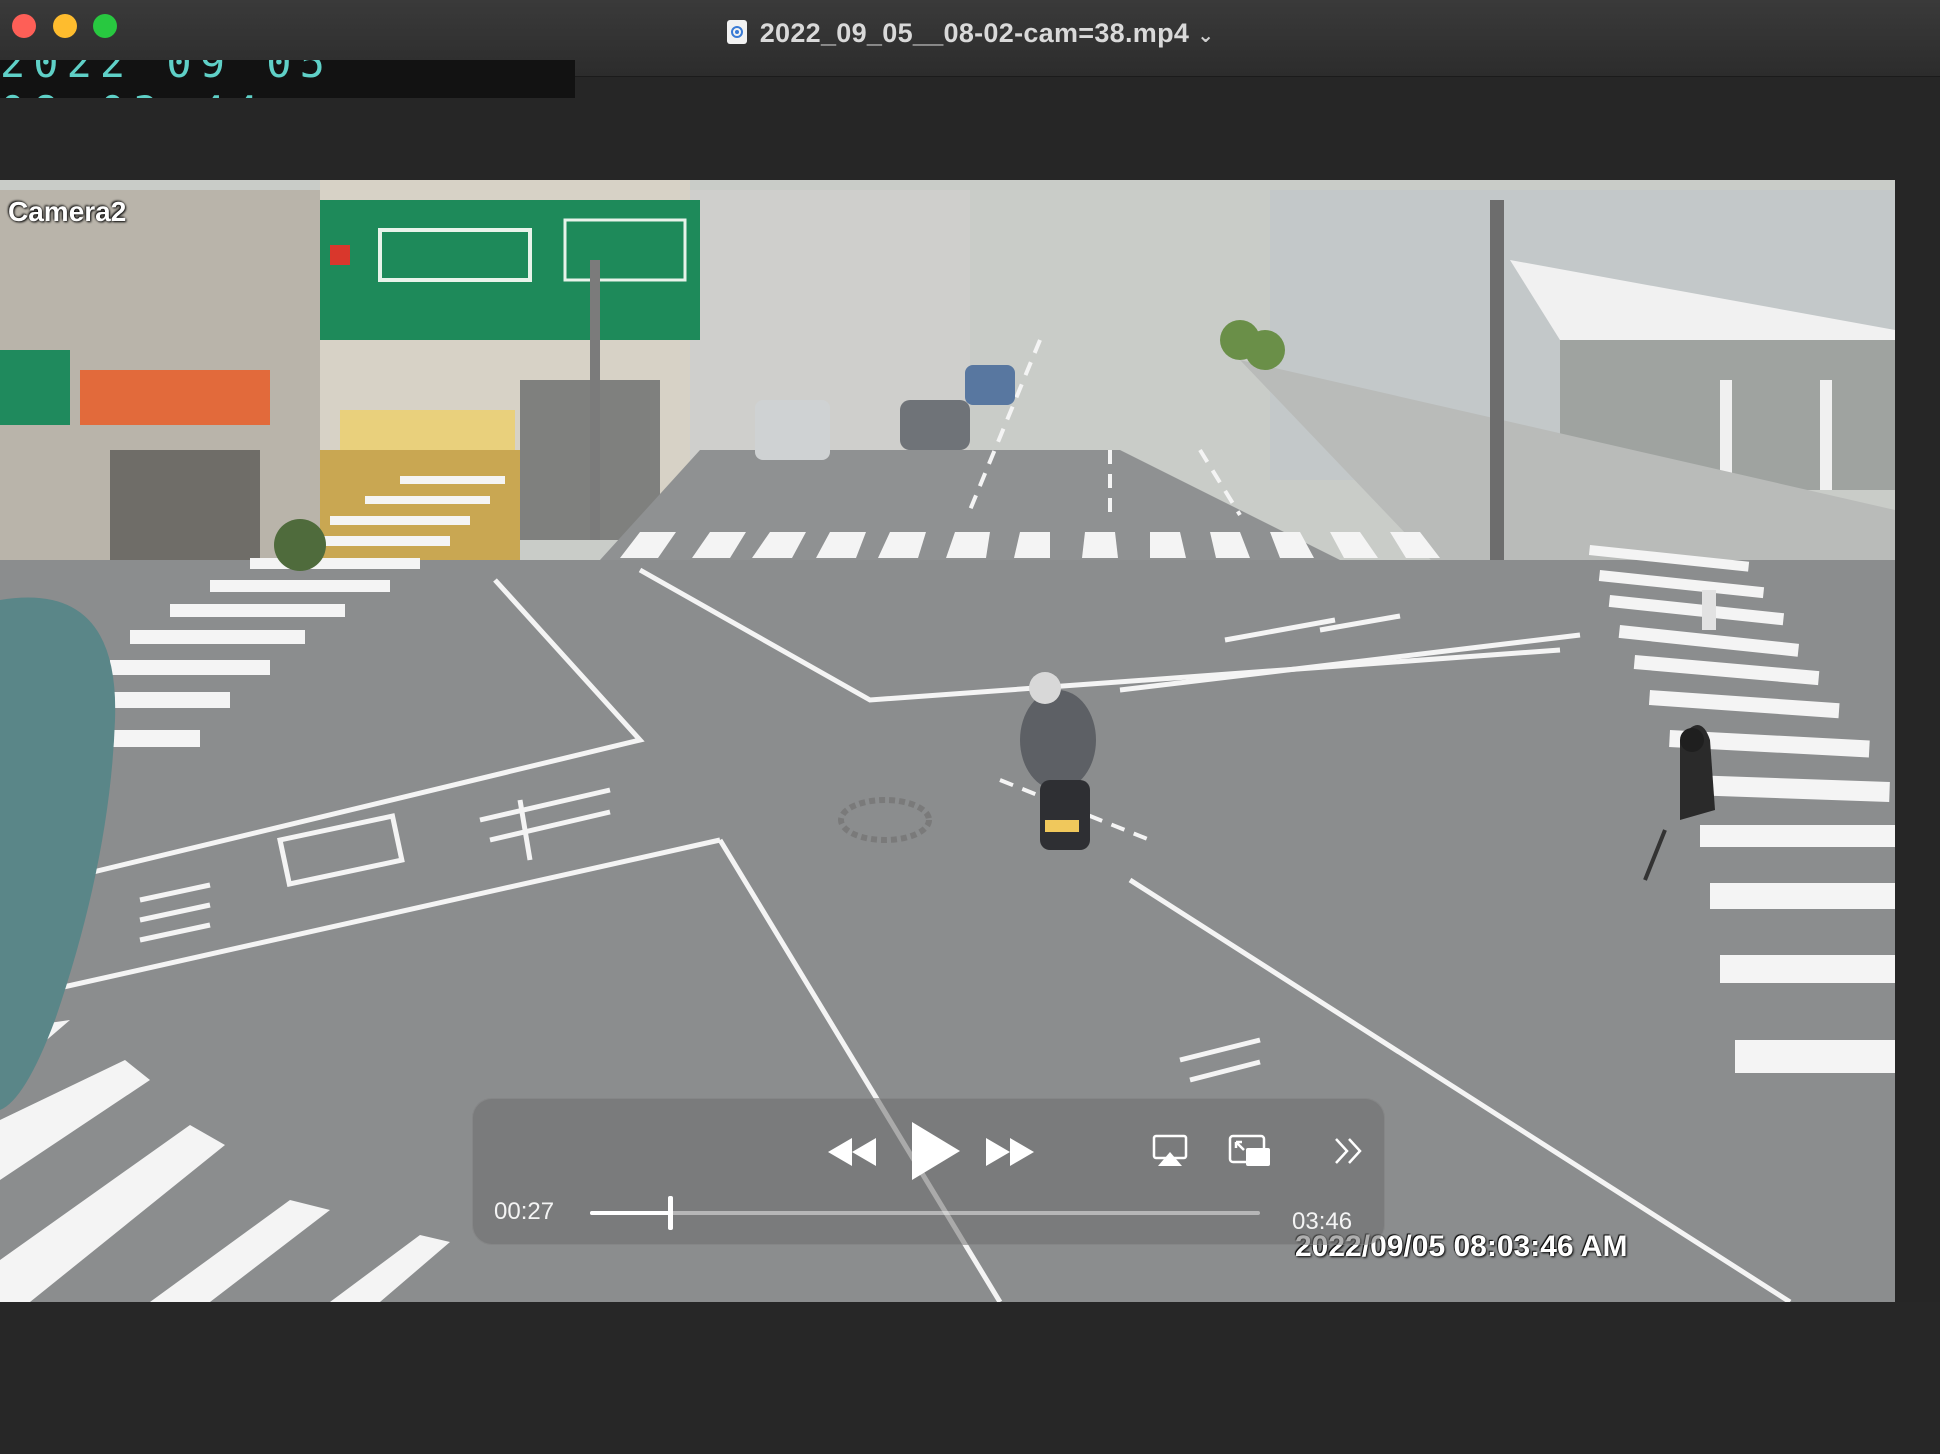 This screenshot has width=1940, height=1454. I want to click on partial-timestamp-text: 2022 09 05 08:03:44, so click(166, 79).